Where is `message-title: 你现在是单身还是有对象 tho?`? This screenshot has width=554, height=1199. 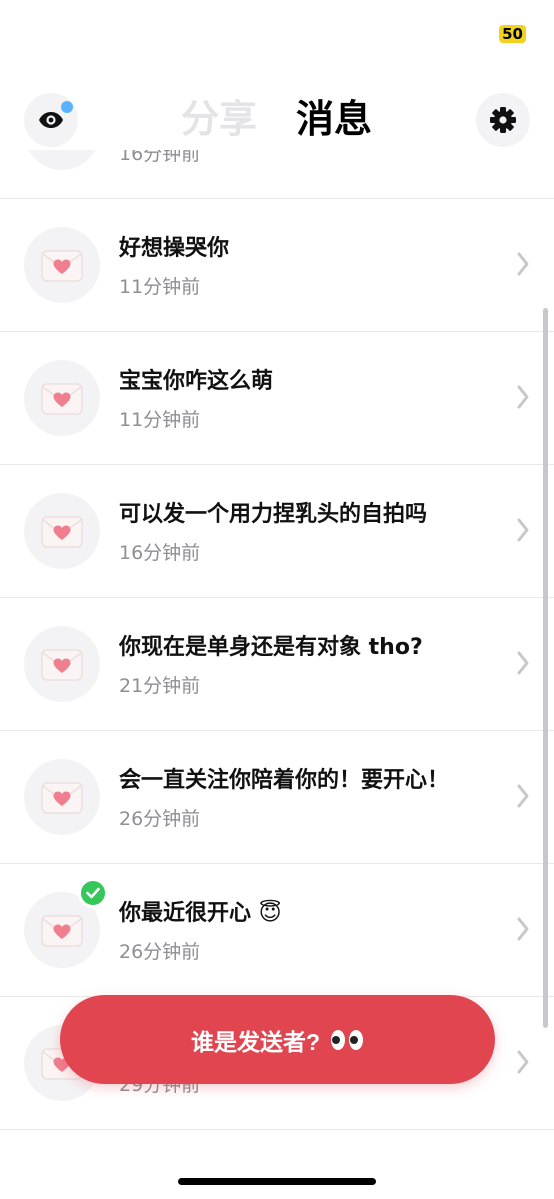
message-title: 你现在是单身还是有对象 tho? is located at coordinates (271, 647).